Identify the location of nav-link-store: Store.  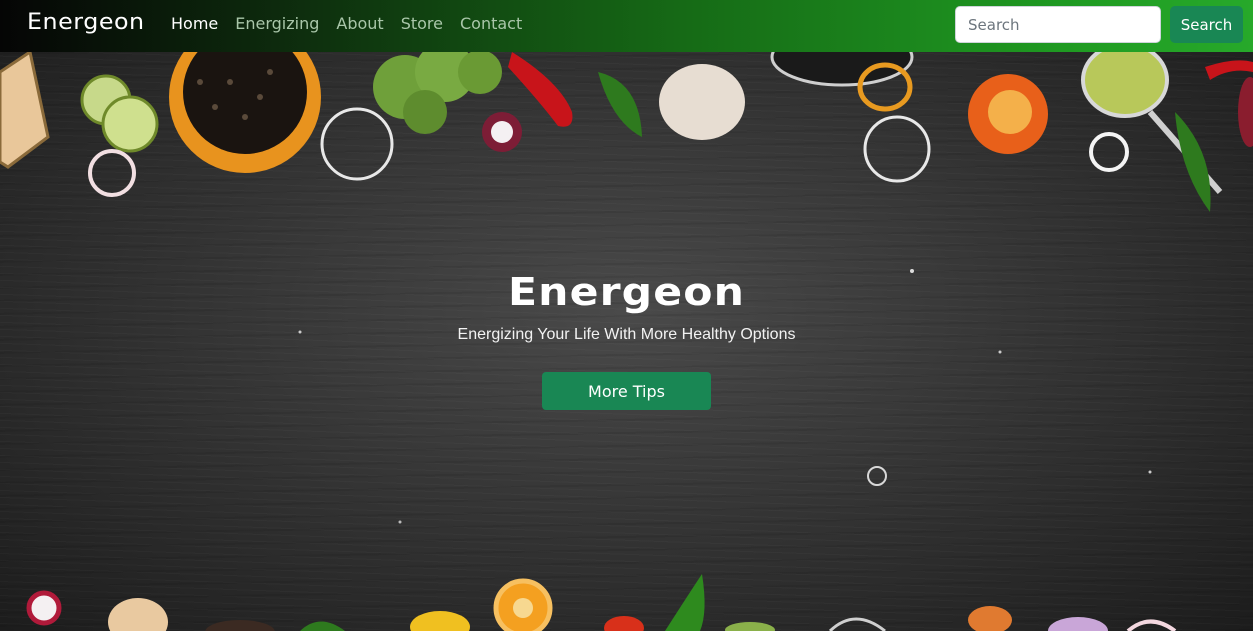
(422, 23).